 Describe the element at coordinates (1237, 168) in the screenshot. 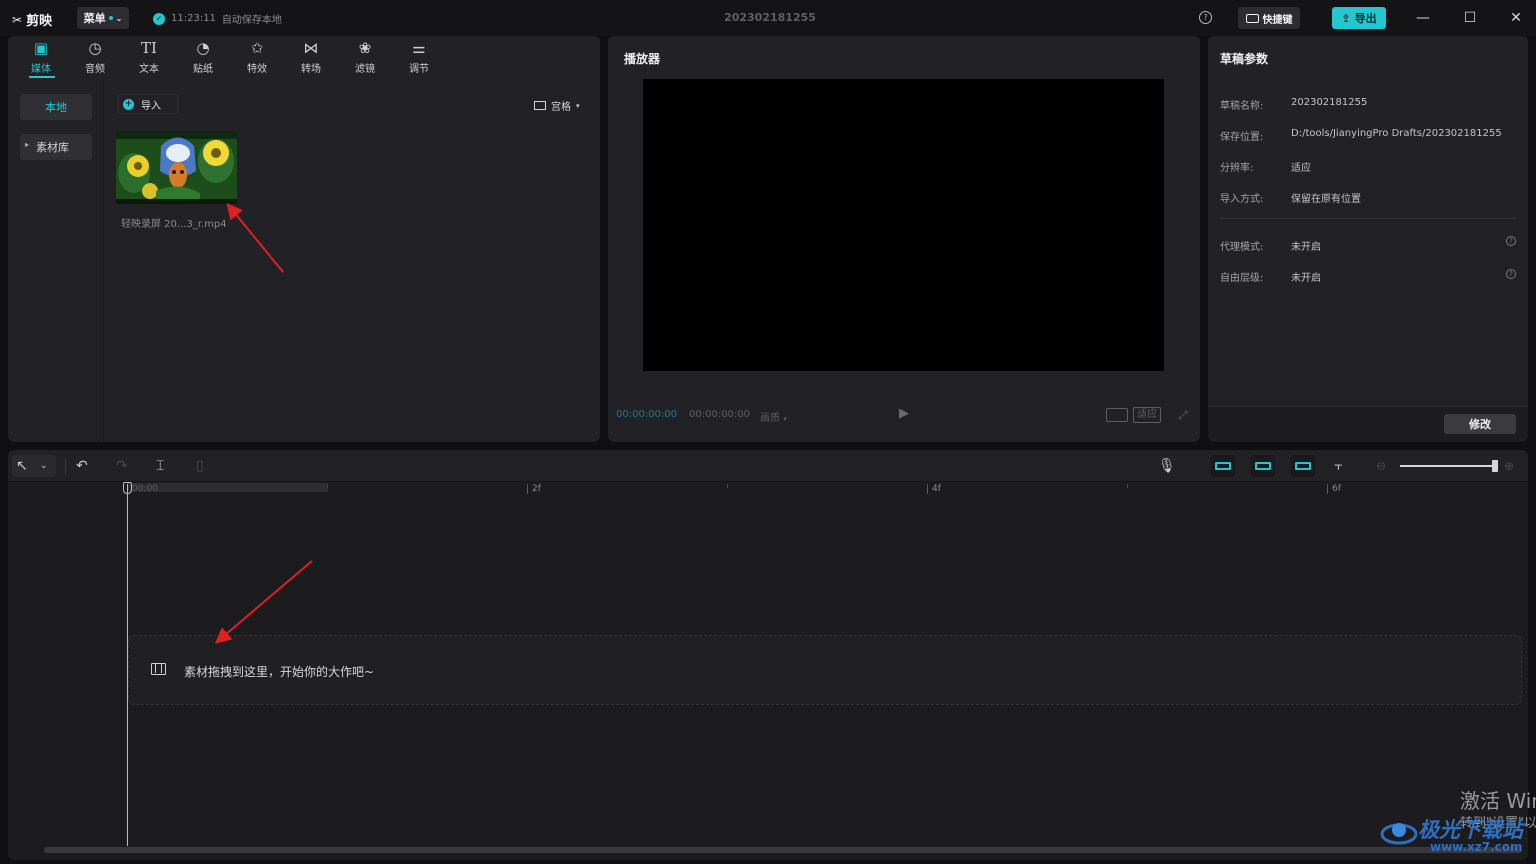

I see `param-label: 分辨率:` at that location.